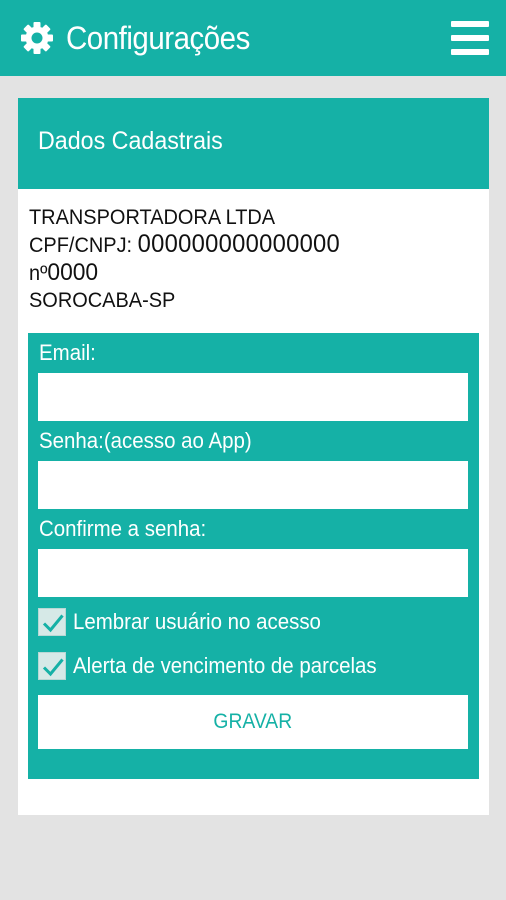 This screenshot has width=506, height=900. Describe the element at coordinates (253, 397) in the screenshot. I see `email-input` at that location.